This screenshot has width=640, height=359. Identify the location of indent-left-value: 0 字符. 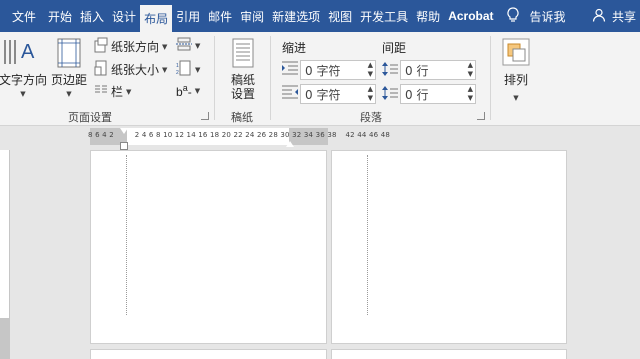
(323, 70).